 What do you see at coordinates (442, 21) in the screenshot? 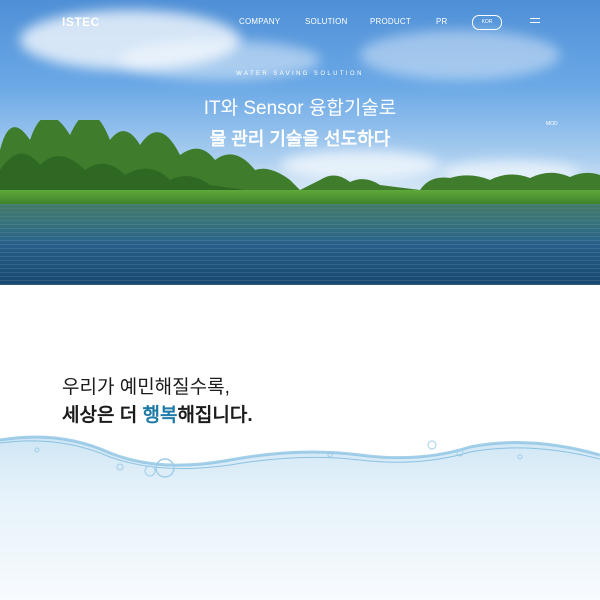
I see `nav-item-pr: PR` at bounding box center [442, 21].